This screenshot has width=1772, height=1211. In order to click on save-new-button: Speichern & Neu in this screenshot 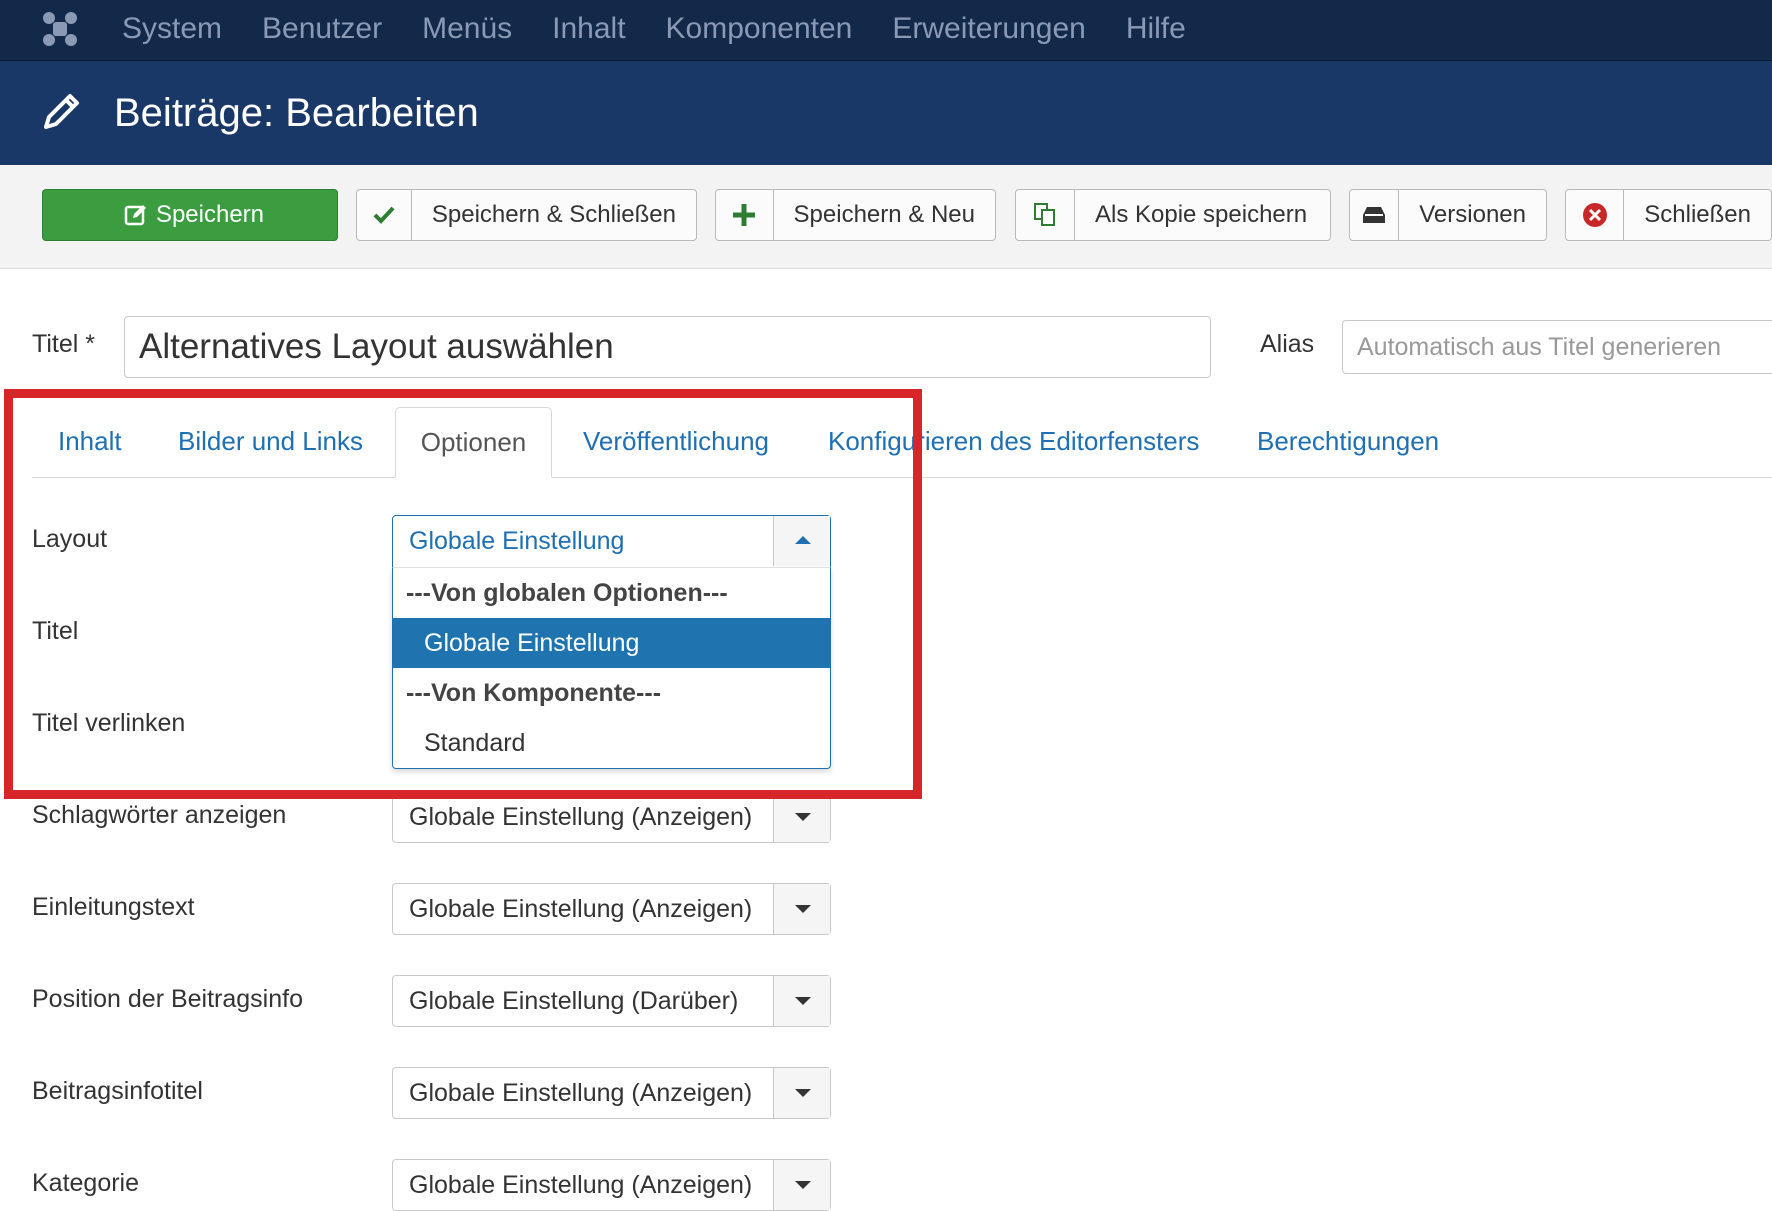, I will do `click(855, 215)`.